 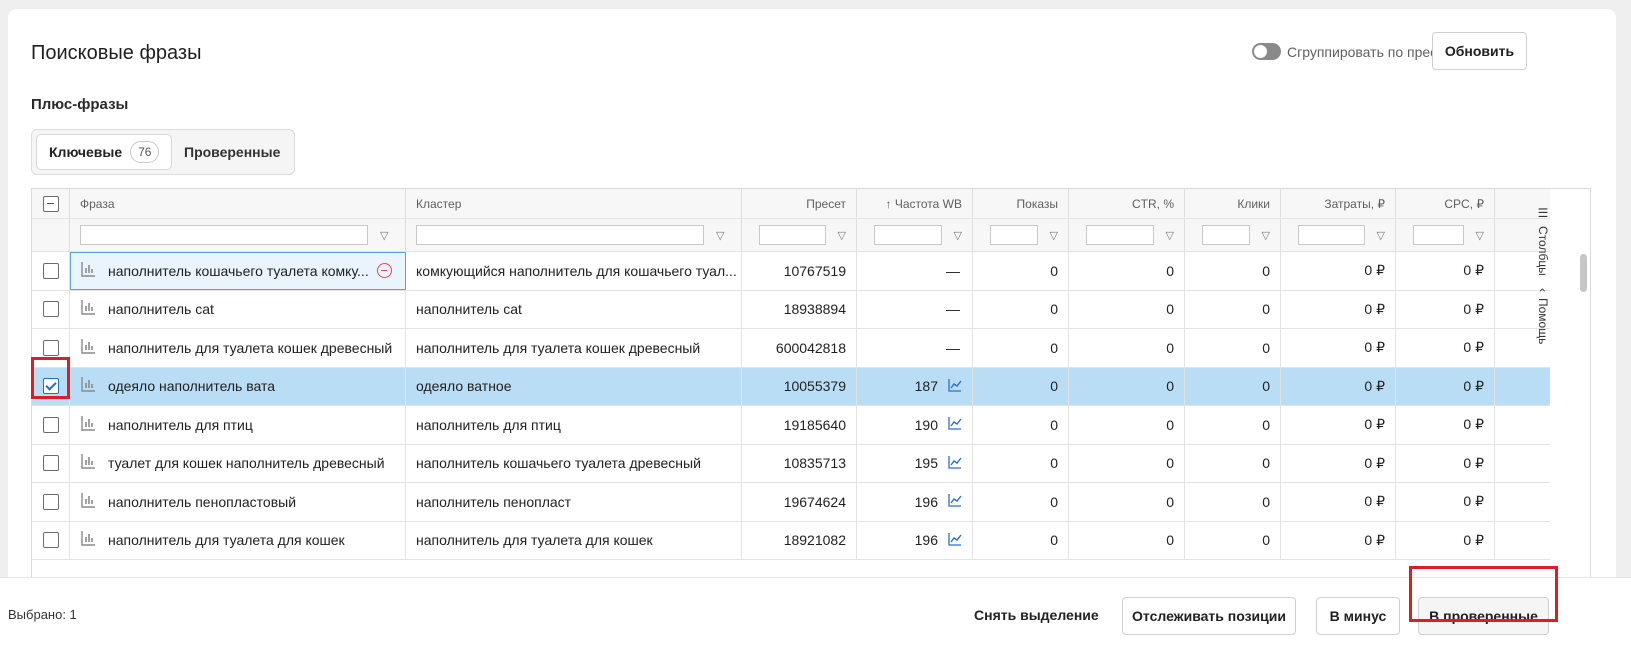 I want to click on clear-selection-button: Снять выделение, so click(x=1036, y=615).